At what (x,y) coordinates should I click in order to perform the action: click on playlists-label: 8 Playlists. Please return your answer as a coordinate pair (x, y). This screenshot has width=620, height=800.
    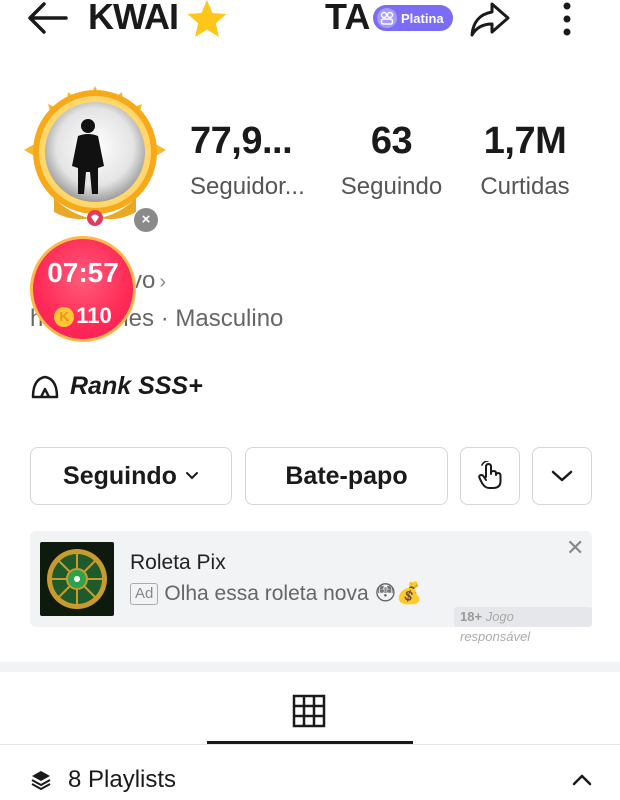
    Looking at the image, I should click on (122, 779).